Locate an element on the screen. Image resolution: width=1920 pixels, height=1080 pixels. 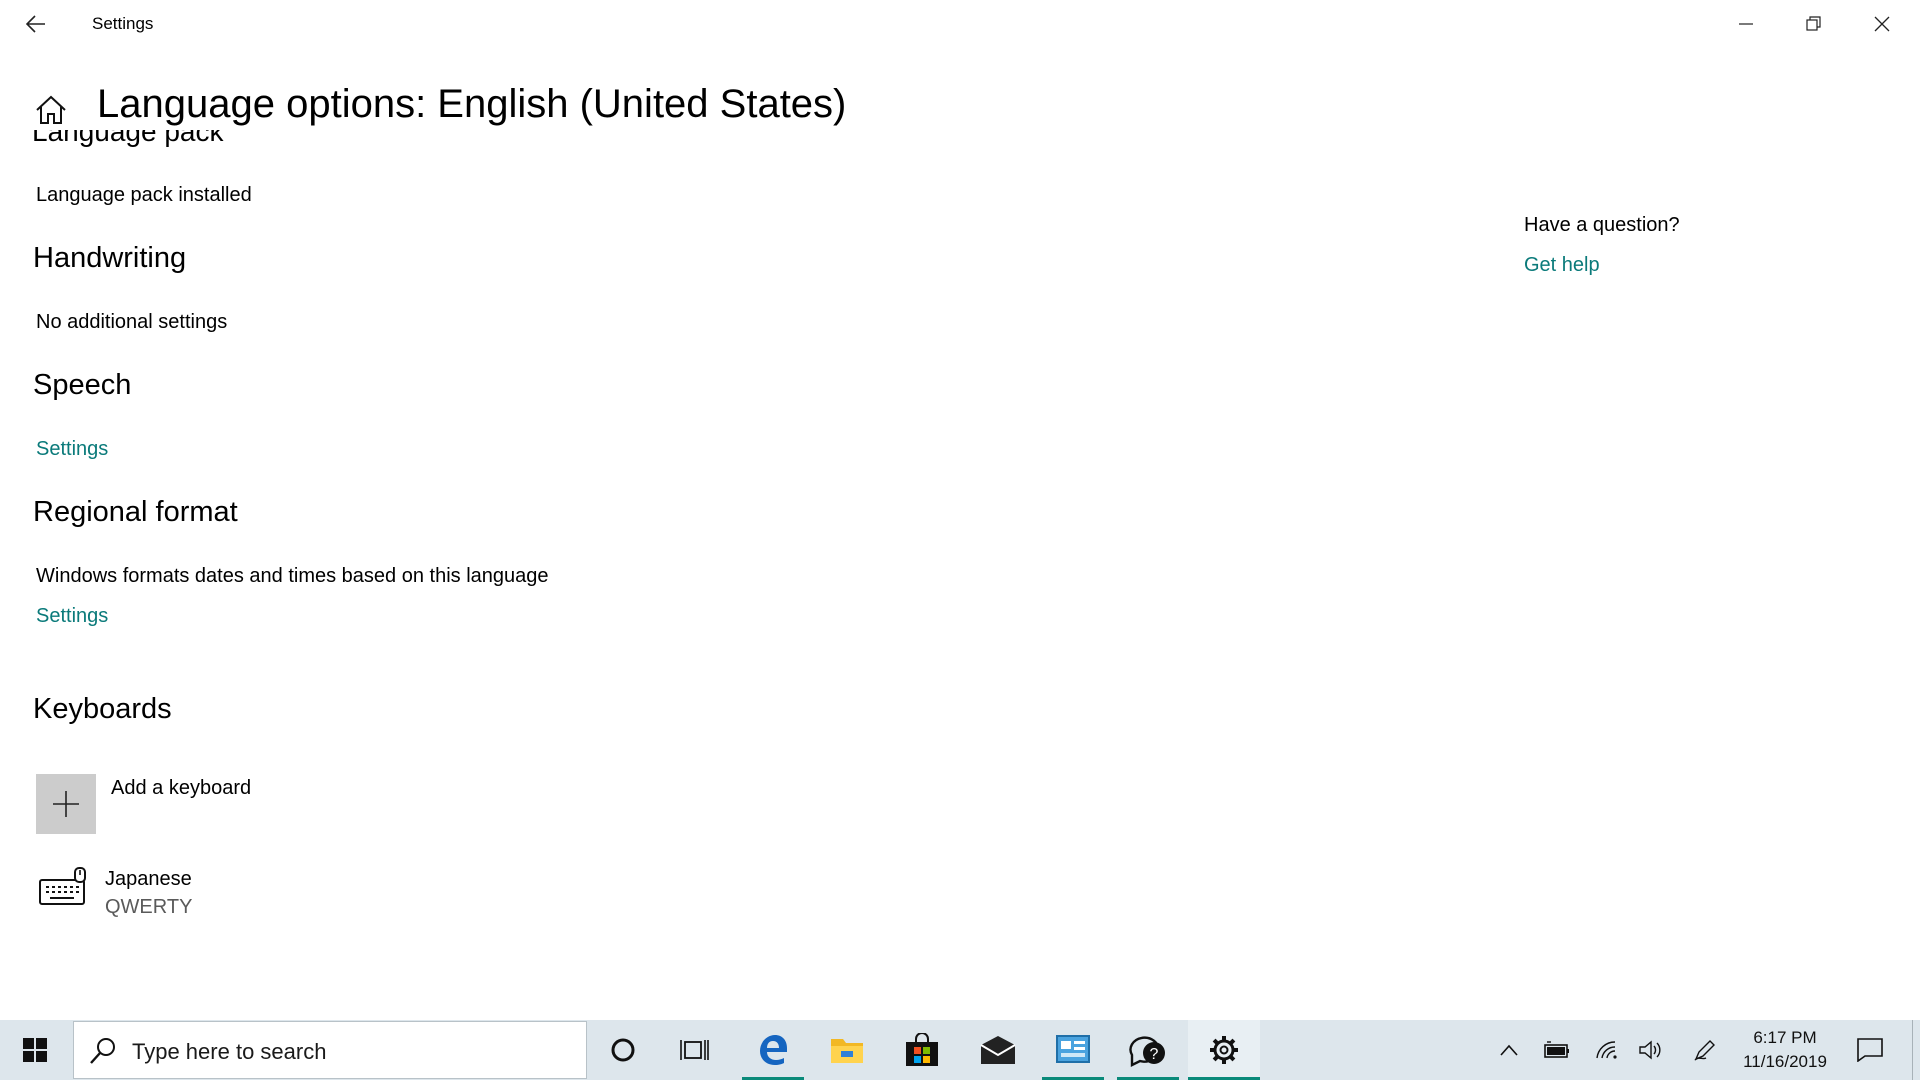
battery-button is located at coordinates (1557, 1050).